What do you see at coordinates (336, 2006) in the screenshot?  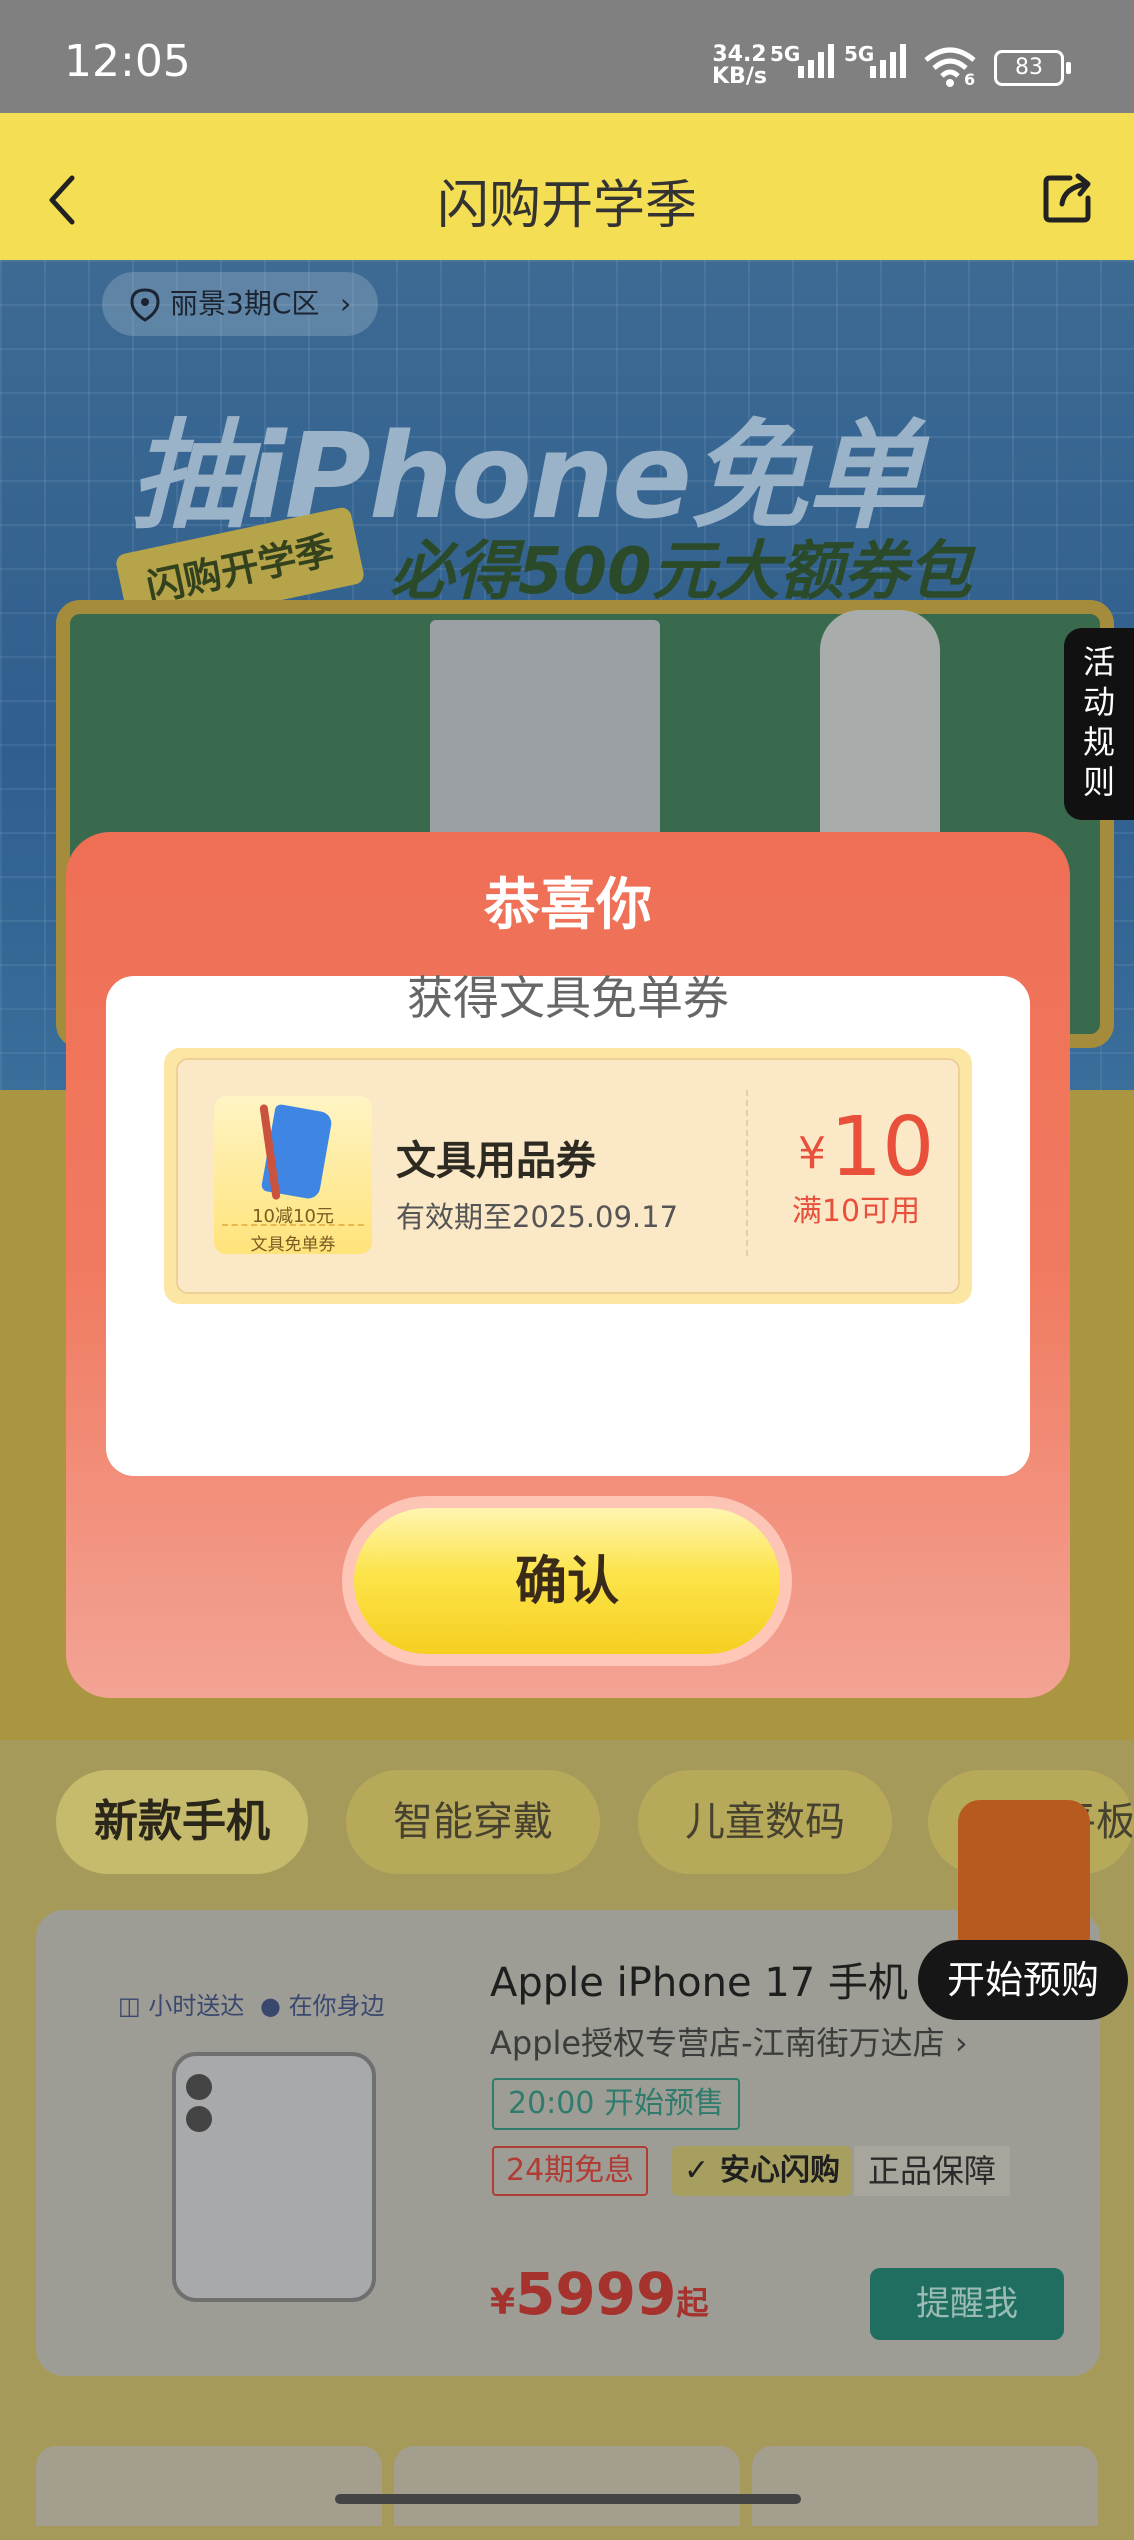 I see `delivery-near-label: 在你身边` at bounding box center [336, 2006].